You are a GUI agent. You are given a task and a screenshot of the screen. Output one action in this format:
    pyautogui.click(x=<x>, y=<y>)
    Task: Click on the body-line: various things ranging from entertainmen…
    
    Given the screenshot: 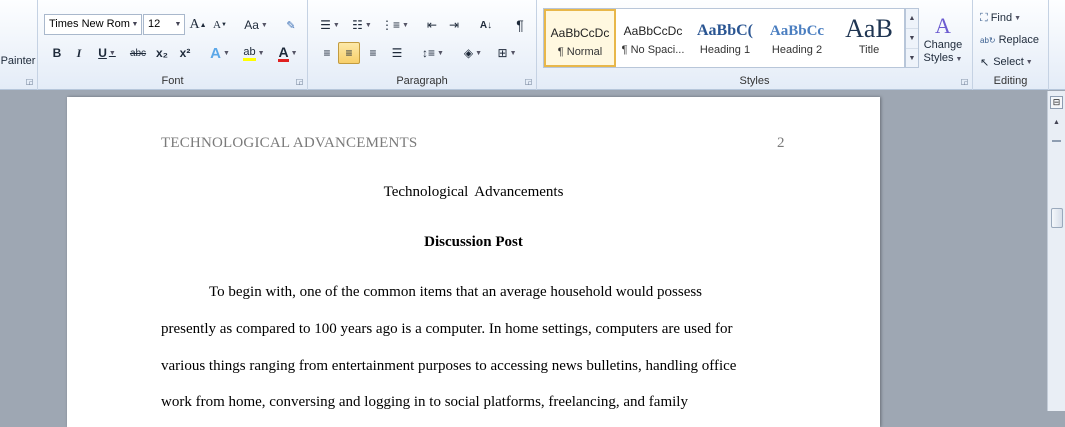 What is the action you would take?
    pyautogui.click(x=449, y=366)
    